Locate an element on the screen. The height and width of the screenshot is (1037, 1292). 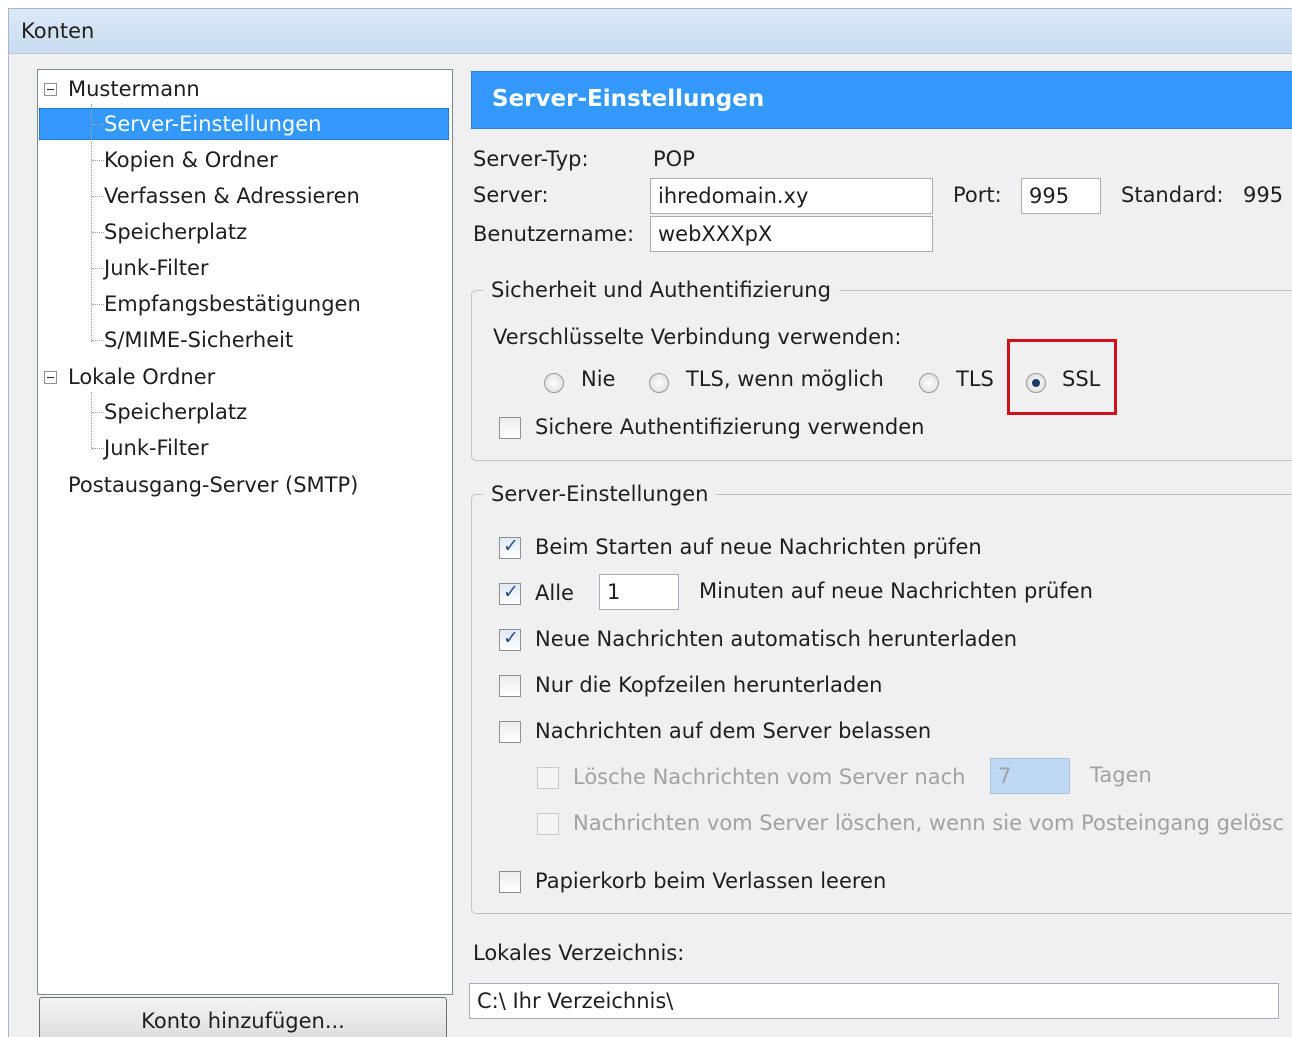
leave-on-server-checkbox is located at coordinates (510, 732).